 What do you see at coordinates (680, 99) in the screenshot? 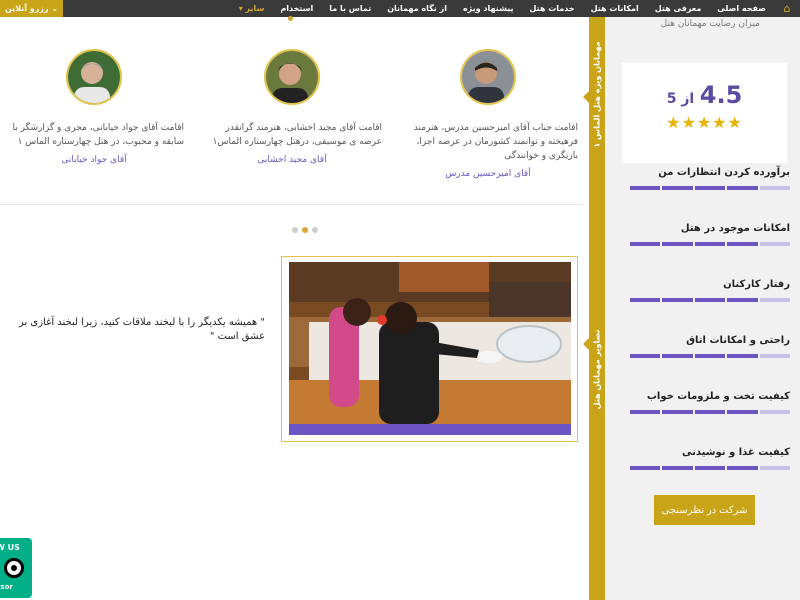
I see `score-of: از 5` at bounding box center [680, 99].